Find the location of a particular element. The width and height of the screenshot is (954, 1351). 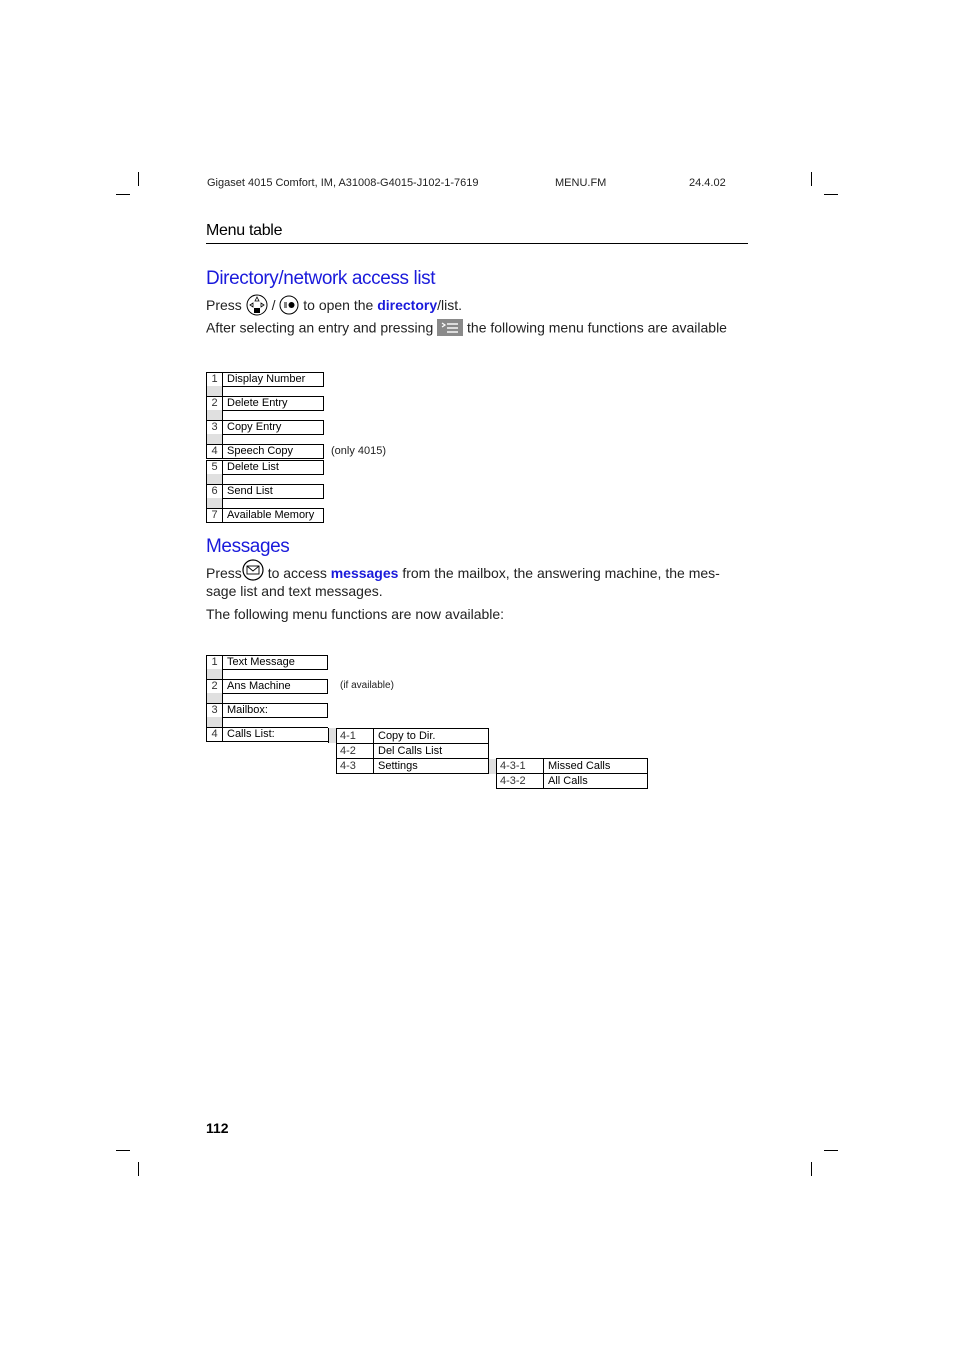

submenu-label: Del Calls List is located at coordinates (431, 751).